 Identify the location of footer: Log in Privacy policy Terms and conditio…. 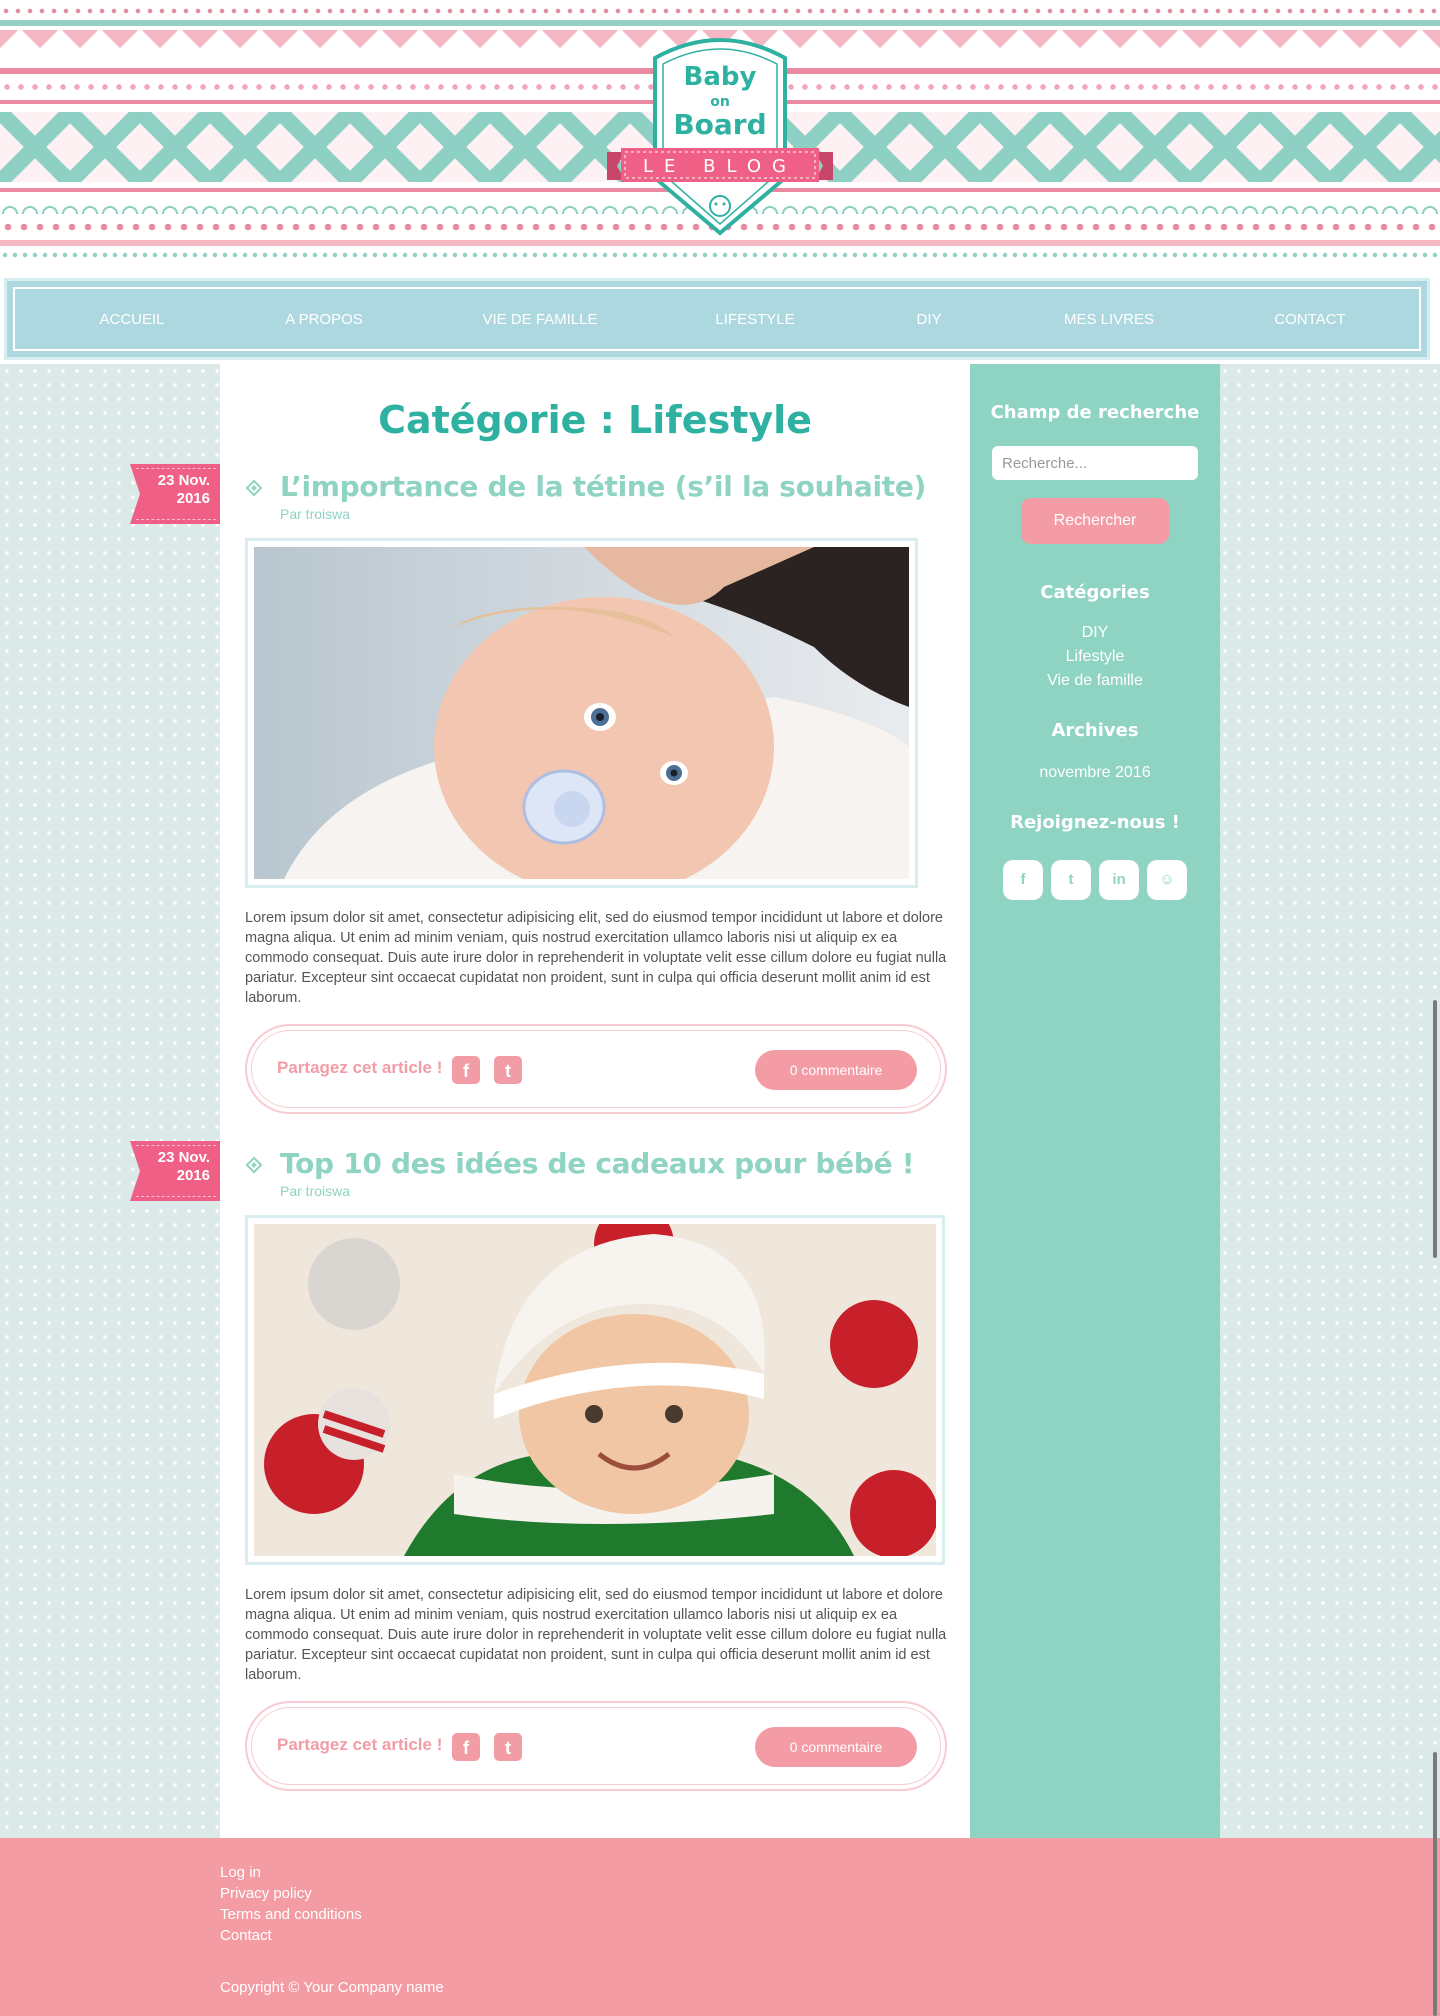
(720, 1927).